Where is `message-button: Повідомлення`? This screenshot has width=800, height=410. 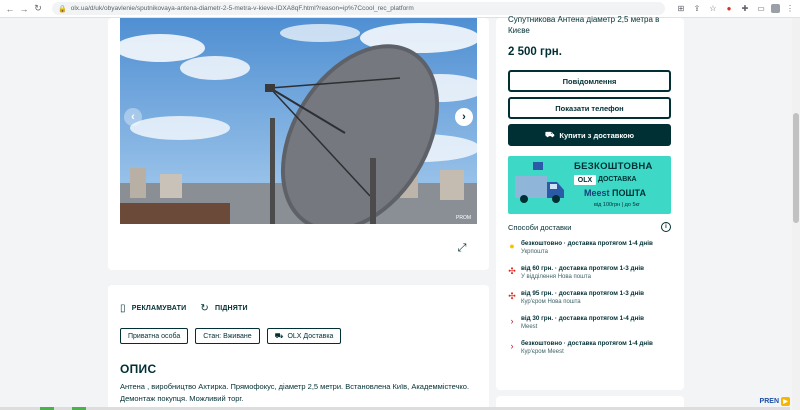
message-button: Повідомлення is located at coordinates (589, 81).